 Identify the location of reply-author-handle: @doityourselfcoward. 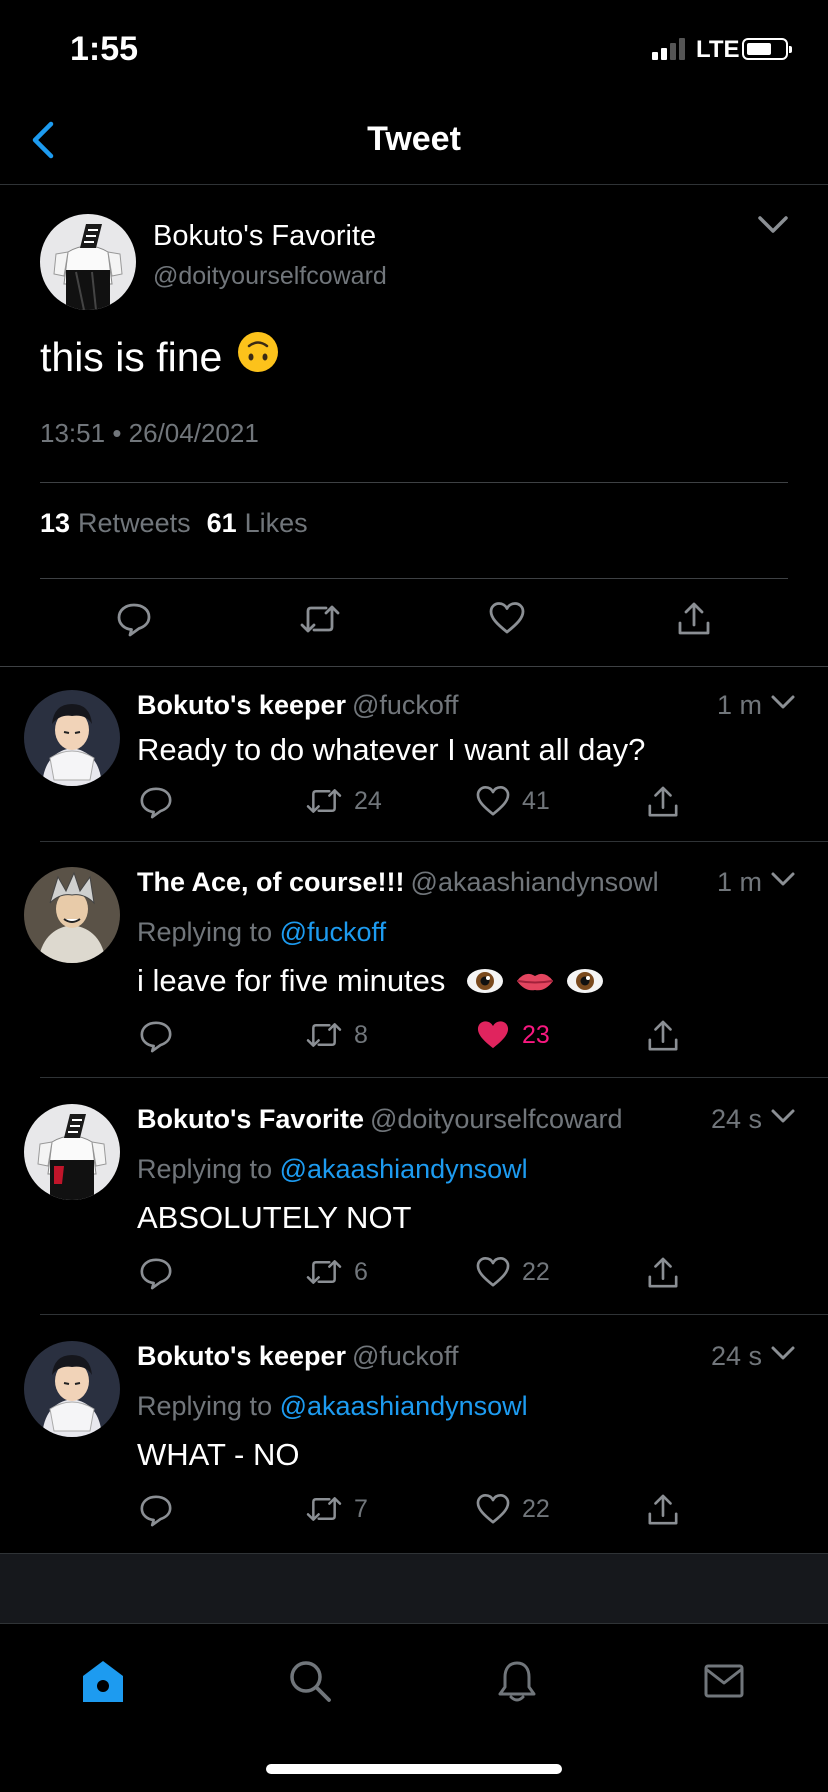
(496, 1119).